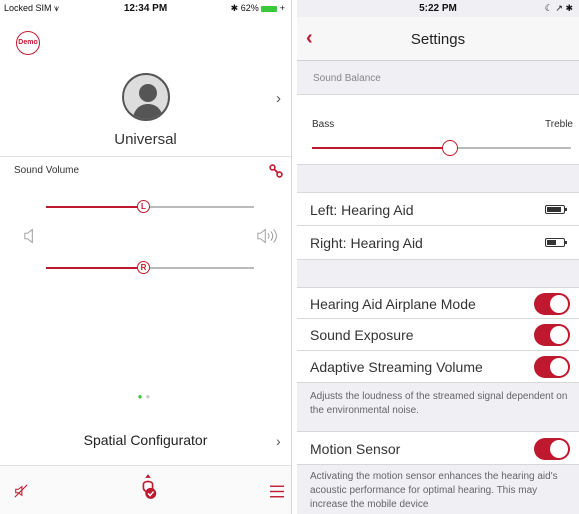  I want to click on right-volume-slider: R, so click(143, 267).